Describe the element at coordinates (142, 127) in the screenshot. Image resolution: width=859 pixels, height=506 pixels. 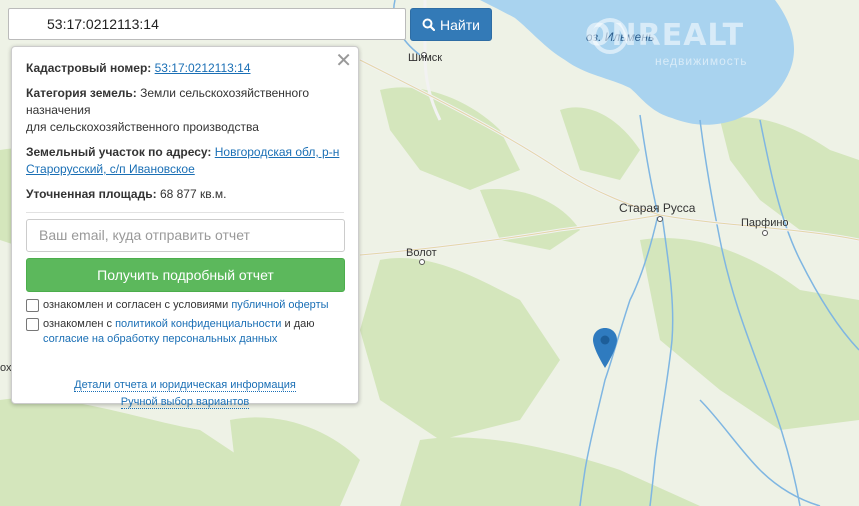
I see `category-value-2: для сельскохозяйственного производства` at that location.